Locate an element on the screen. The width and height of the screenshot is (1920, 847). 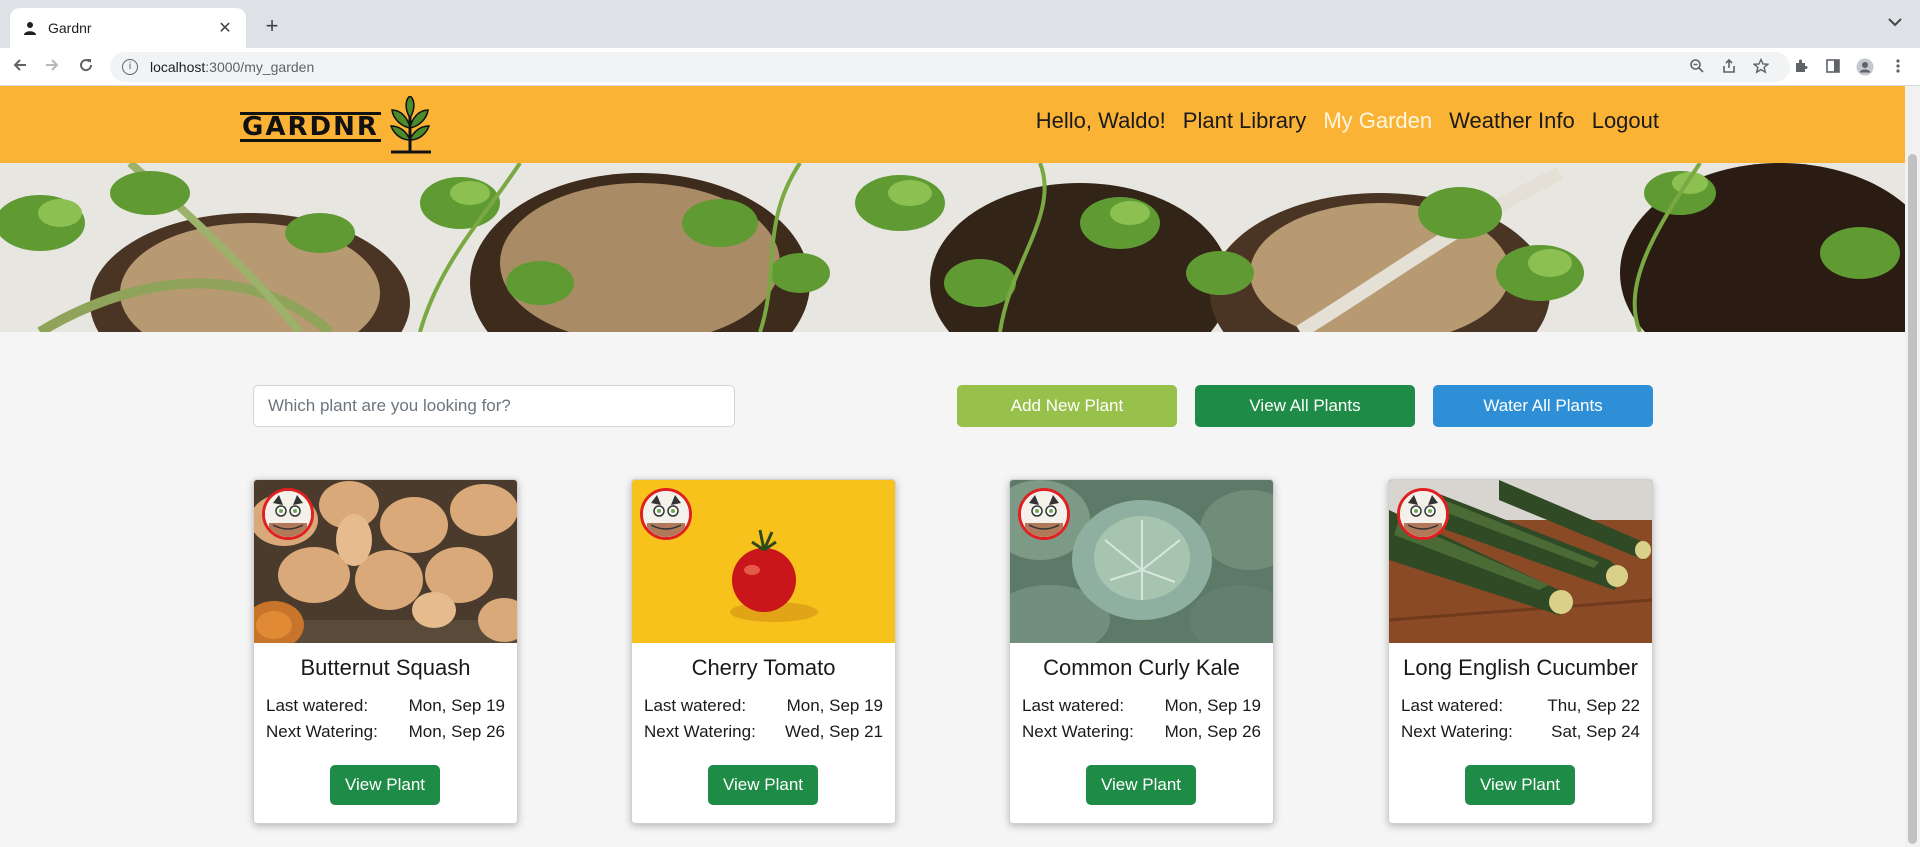
plant-name: Common Curly Kale is located at coordinates (1141, 667).